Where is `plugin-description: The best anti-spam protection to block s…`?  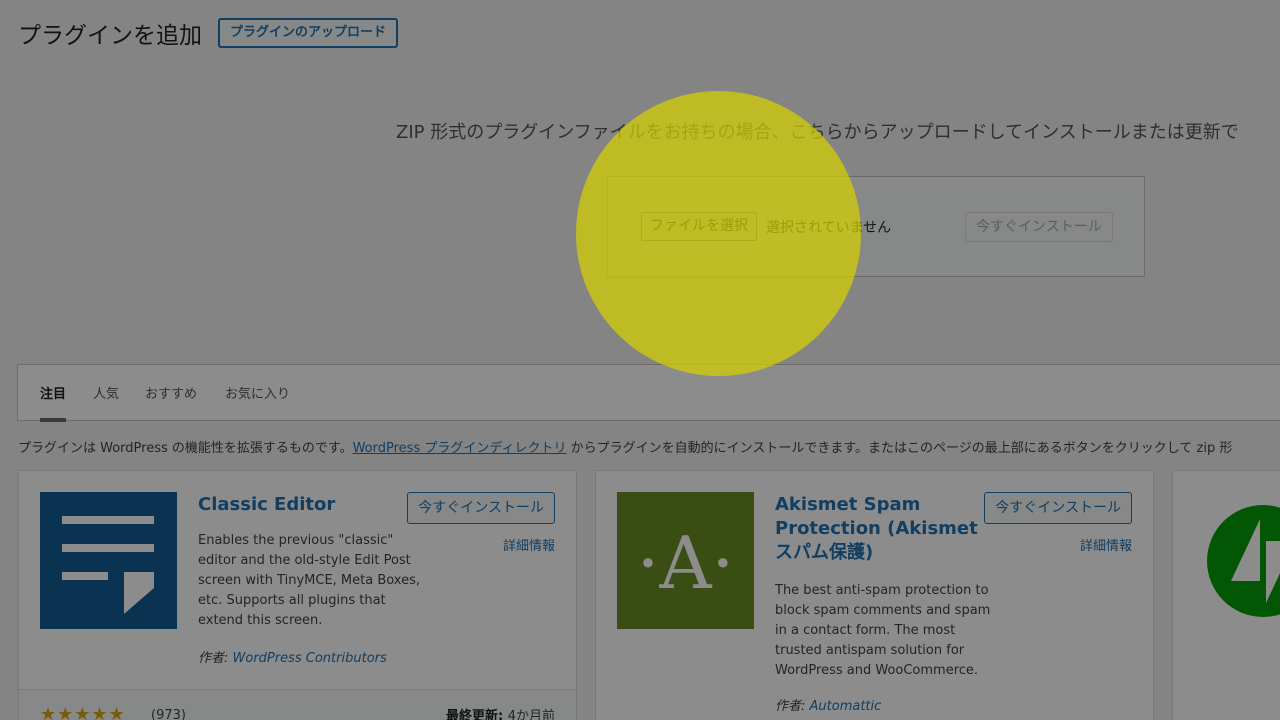 plugin-description: The best anti-spam protection to block s… is located at coordinates (883, 630).